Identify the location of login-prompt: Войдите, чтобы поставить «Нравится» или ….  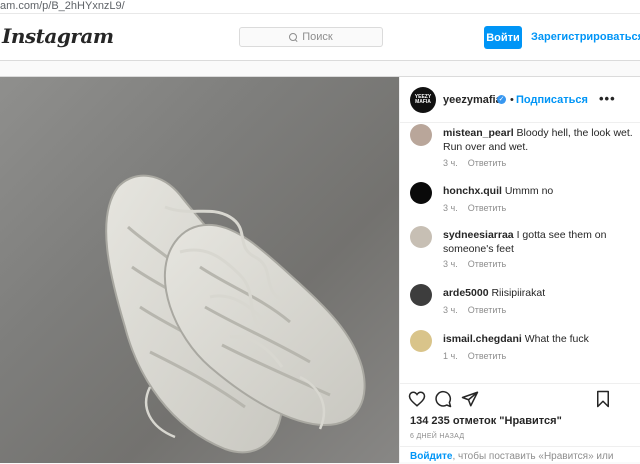
(520, 455).